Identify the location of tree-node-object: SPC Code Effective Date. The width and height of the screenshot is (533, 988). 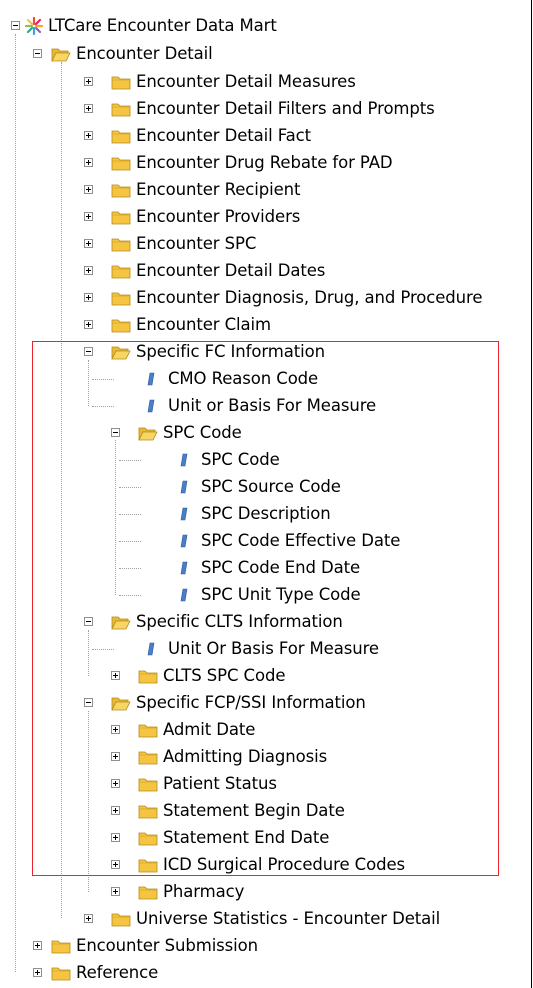
(287, 540).